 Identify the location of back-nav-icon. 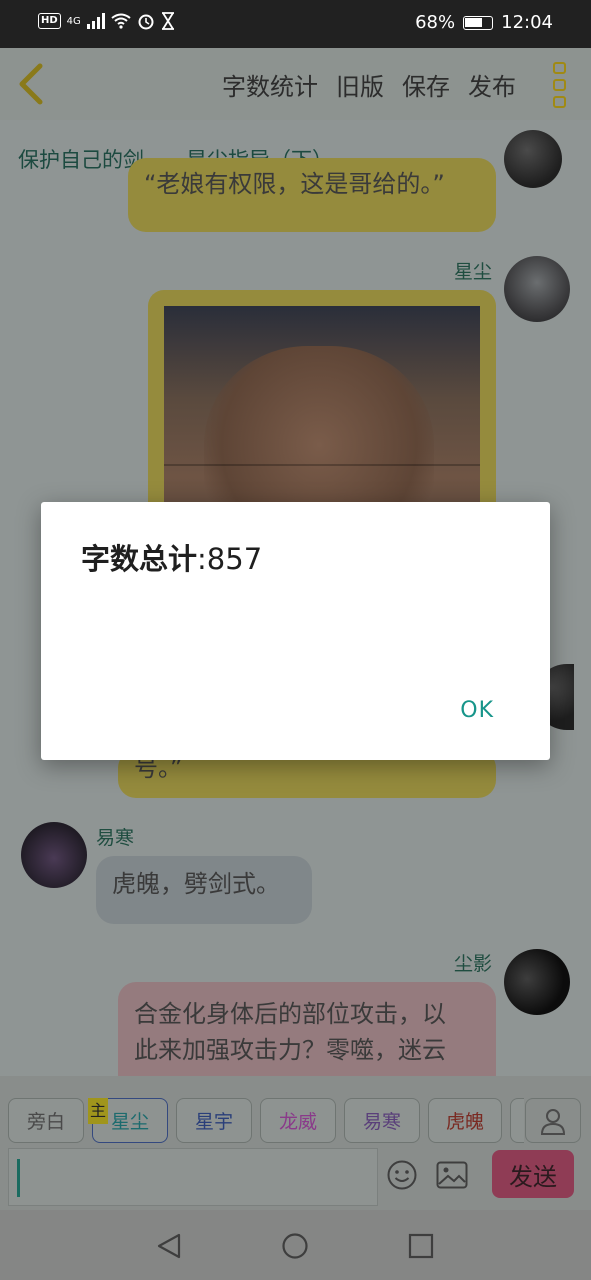
(169, 1246).